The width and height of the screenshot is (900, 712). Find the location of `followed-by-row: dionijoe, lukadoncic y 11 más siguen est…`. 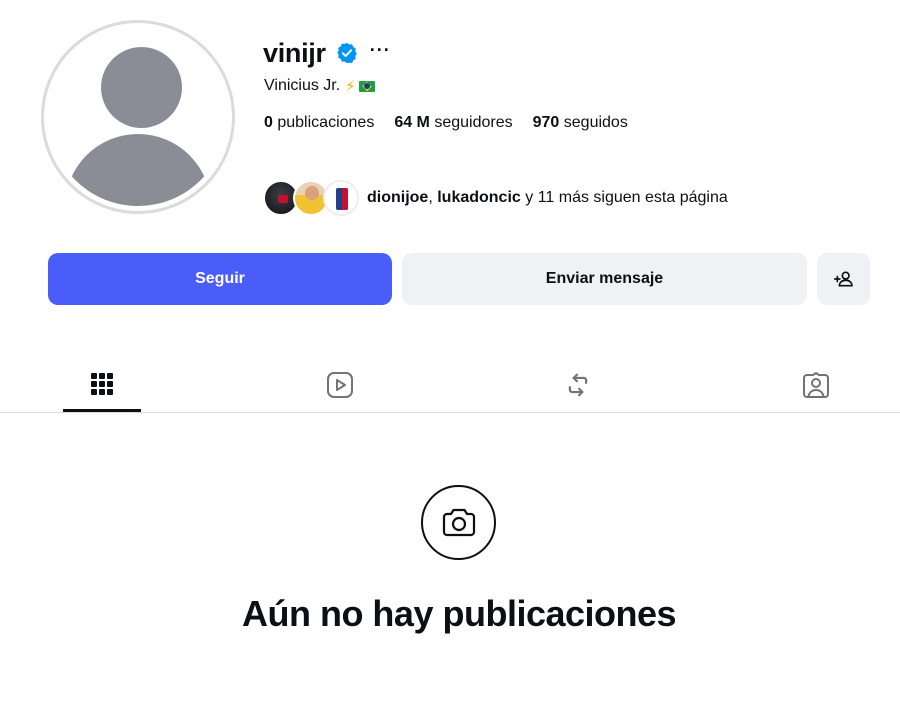

followed-by-row: dionijoe, lukadoncic y 11 más siguen est… is located at coordinates (495, 198).